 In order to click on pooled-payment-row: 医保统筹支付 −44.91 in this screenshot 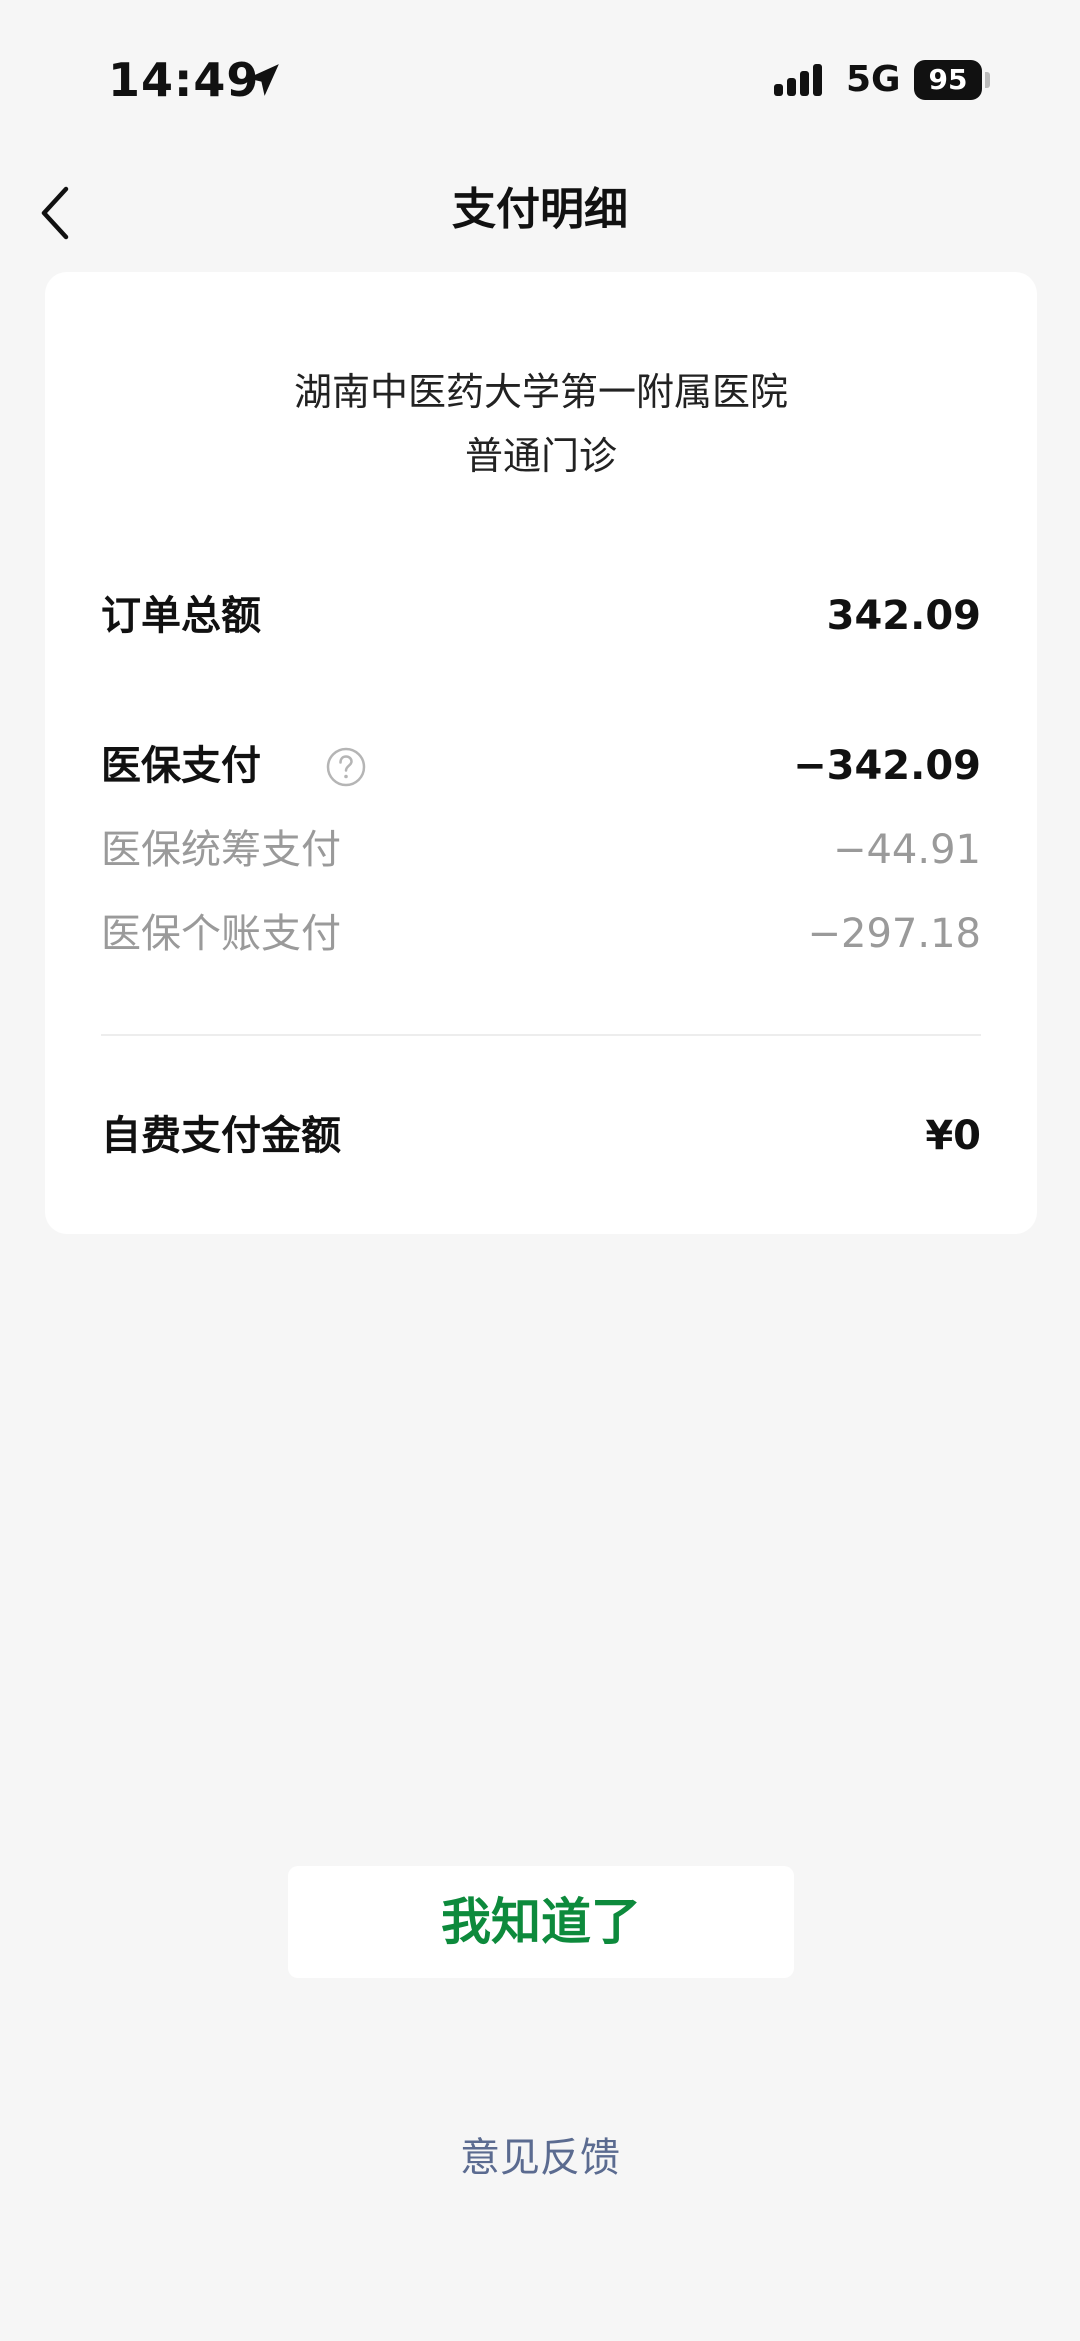, I will do `click(541, 850)`.